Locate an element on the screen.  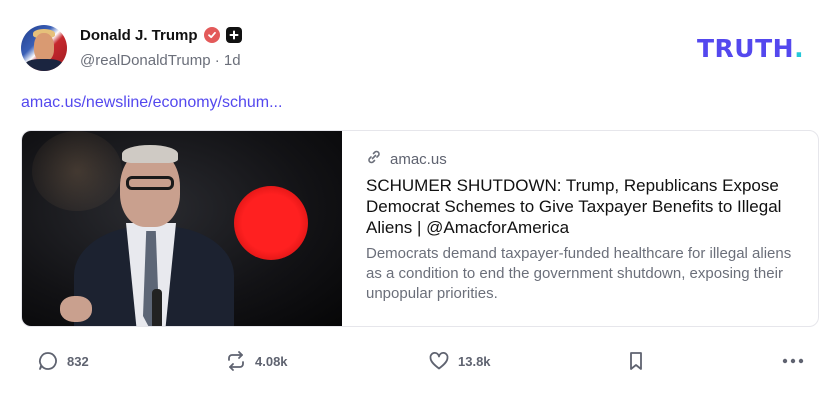
bookmark-icon is located at coordinates (636, 361).